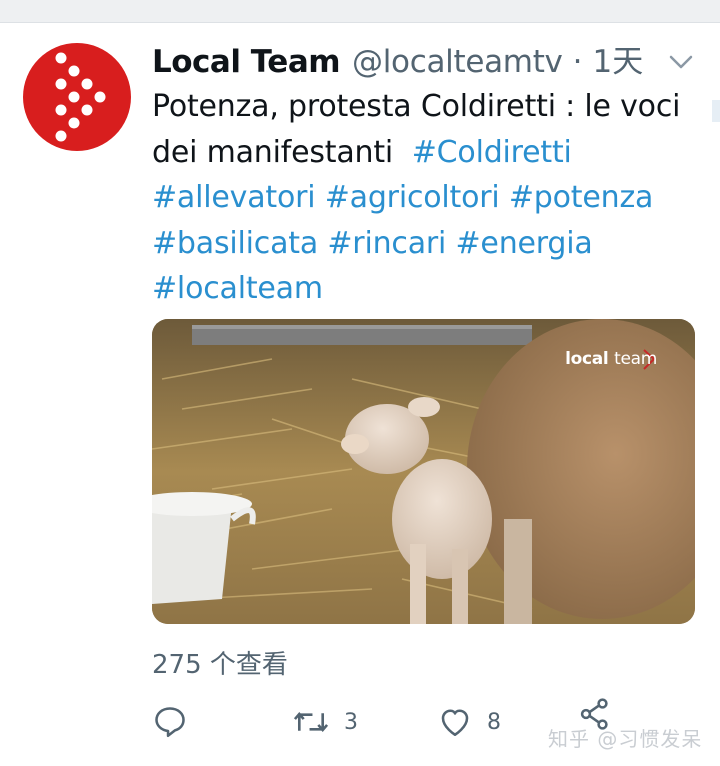 This screenshot has width=720, height=766. I want to click on hashtag-link: #rincari, so click(386, 243).